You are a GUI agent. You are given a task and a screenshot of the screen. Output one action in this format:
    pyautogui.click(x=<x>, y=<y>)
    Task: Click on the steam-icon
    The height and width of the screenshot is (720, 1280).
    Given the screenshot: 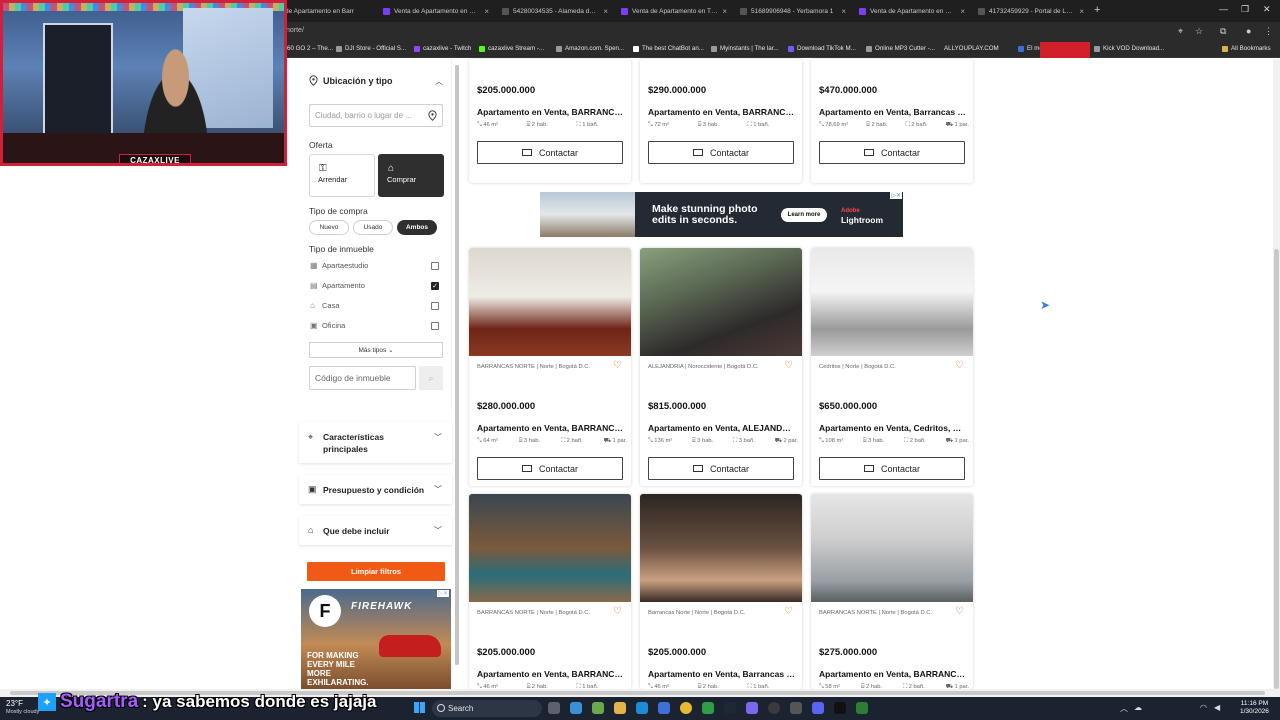 What is the action you would take?
    pyautogui.click(x=730, y=708)
    